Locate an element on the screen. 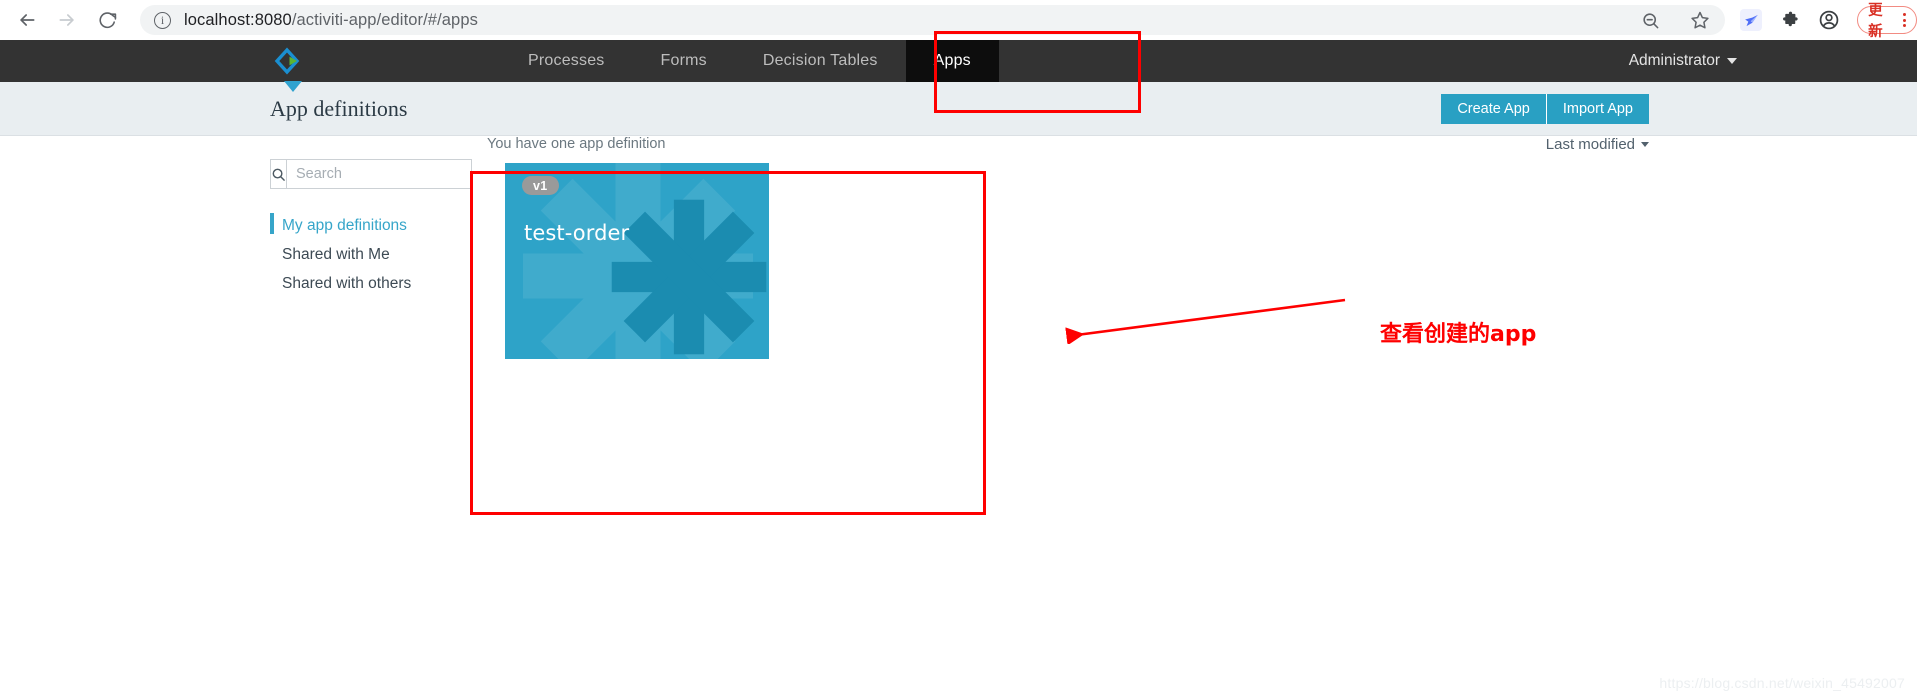  sidebar-item-shared-with-me: Shared with Me is located at coordinates (370, 254).